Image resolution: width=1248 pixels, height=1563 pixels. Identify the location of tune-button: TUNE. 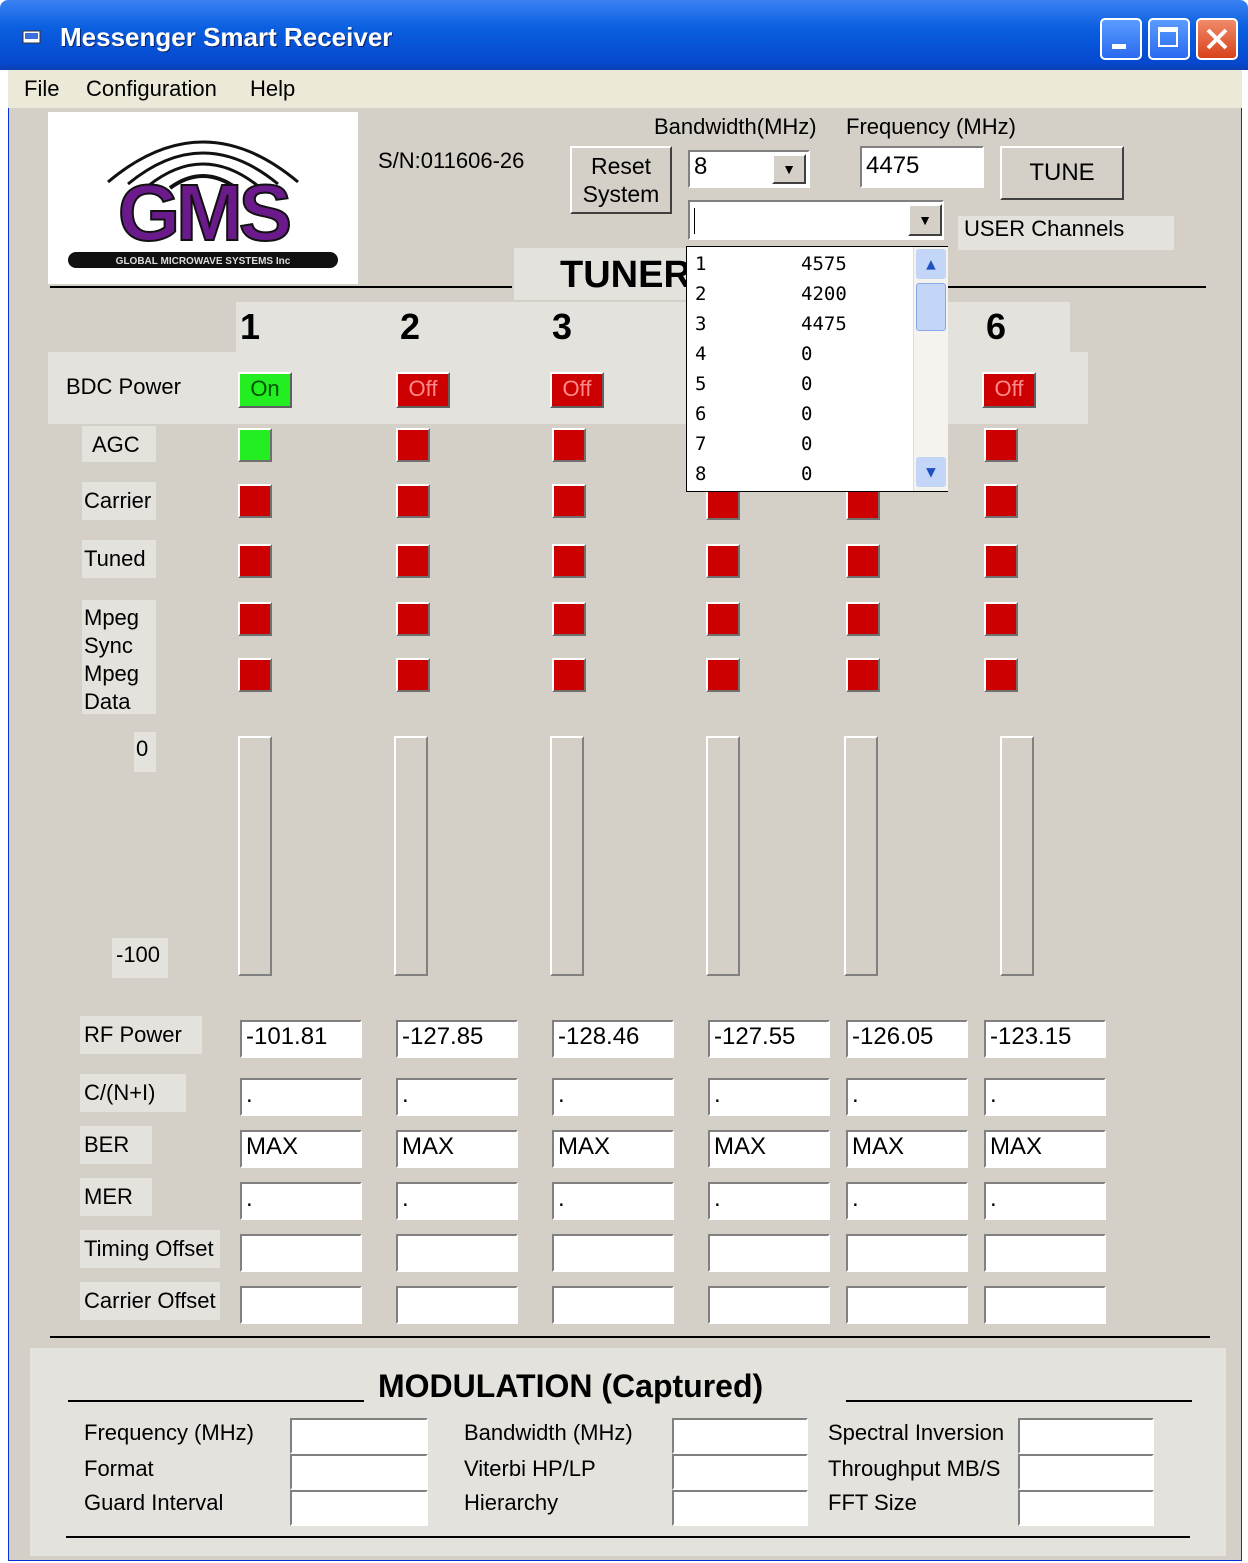
(1062, 173).